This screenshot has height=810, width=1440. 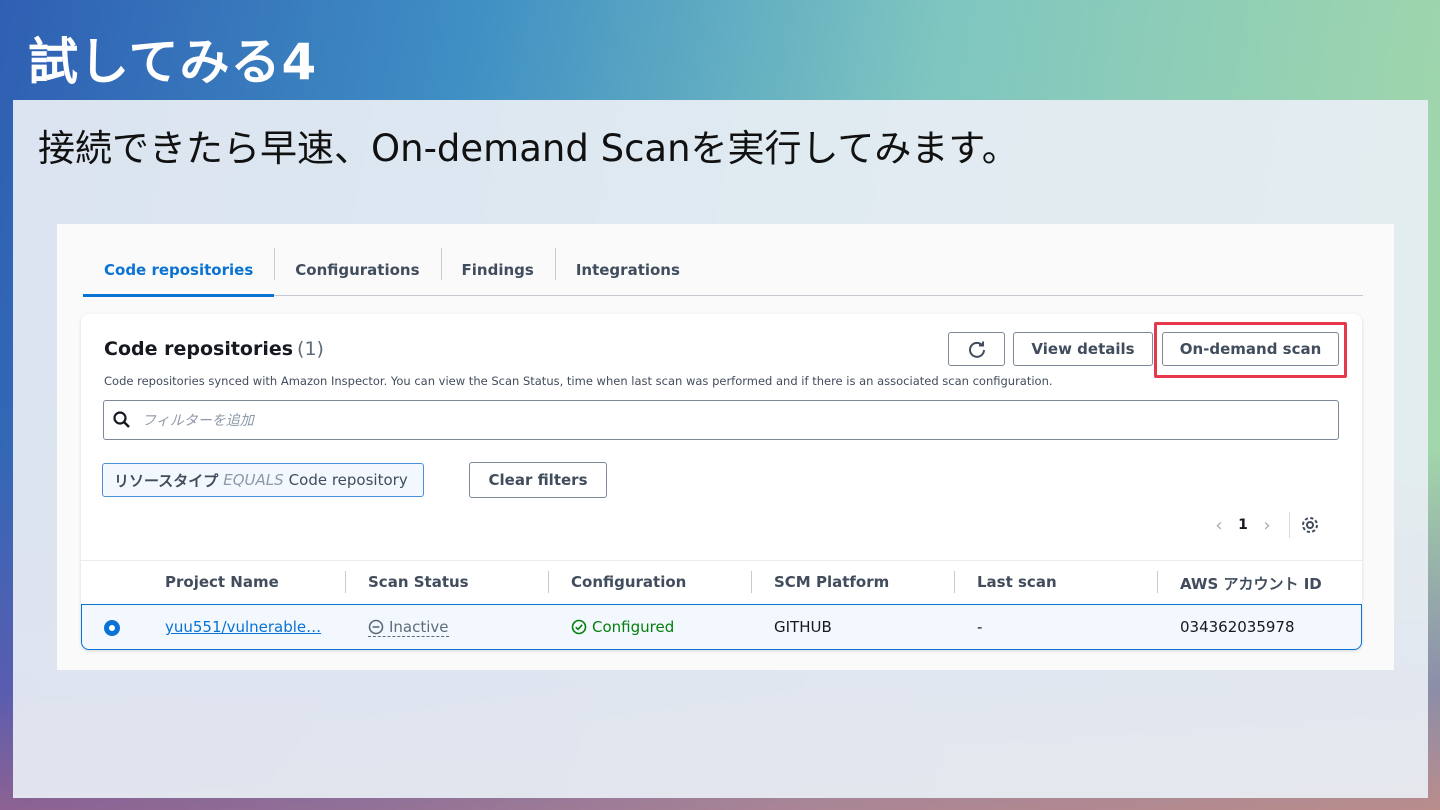 What do you see at coordinates (1250, 350) in the screenshot?
I see `highlight-box` at bounding box center [1250, 350].